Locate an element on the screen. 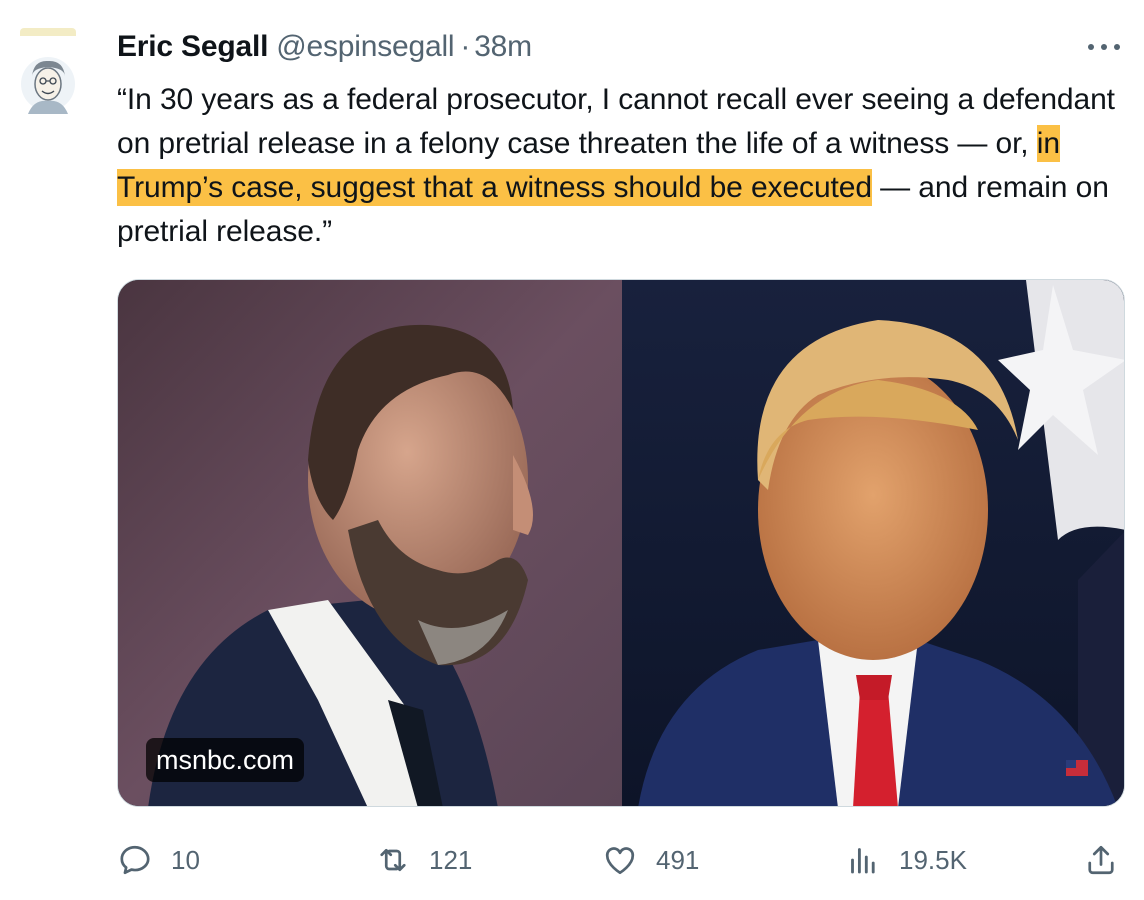 Image resolution: width=1144 pixels, height=900 pixels. views-count: 19.5K is located at coordinates (933, 859).